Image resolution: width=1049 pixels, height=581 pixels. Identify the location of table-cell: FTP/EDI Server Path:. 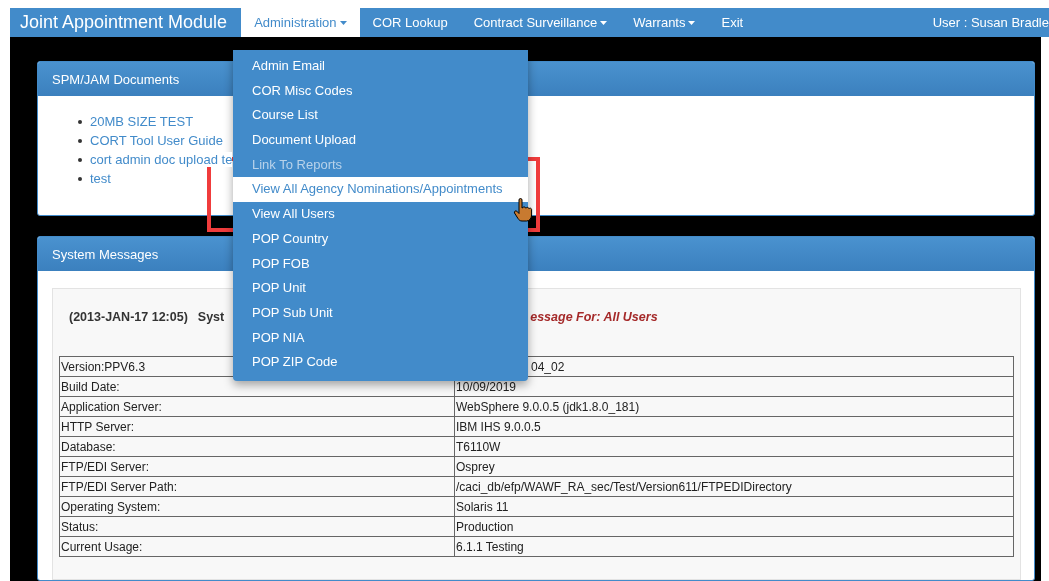
(257, 486).